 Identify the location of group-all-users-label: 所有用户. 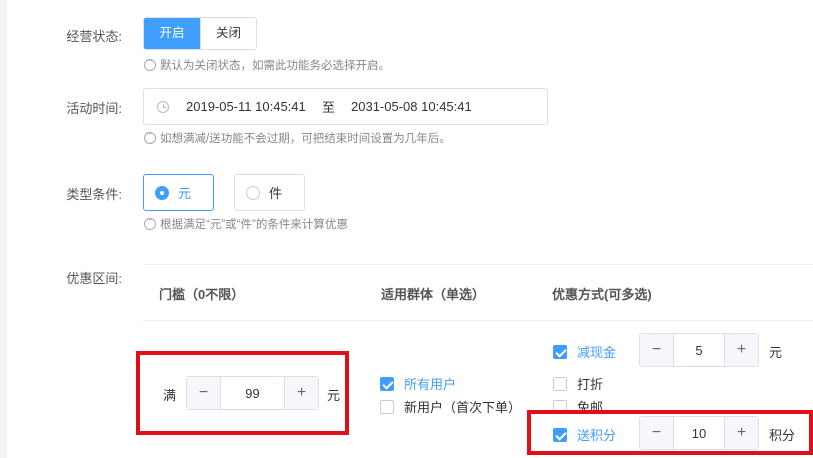
(430, 384).